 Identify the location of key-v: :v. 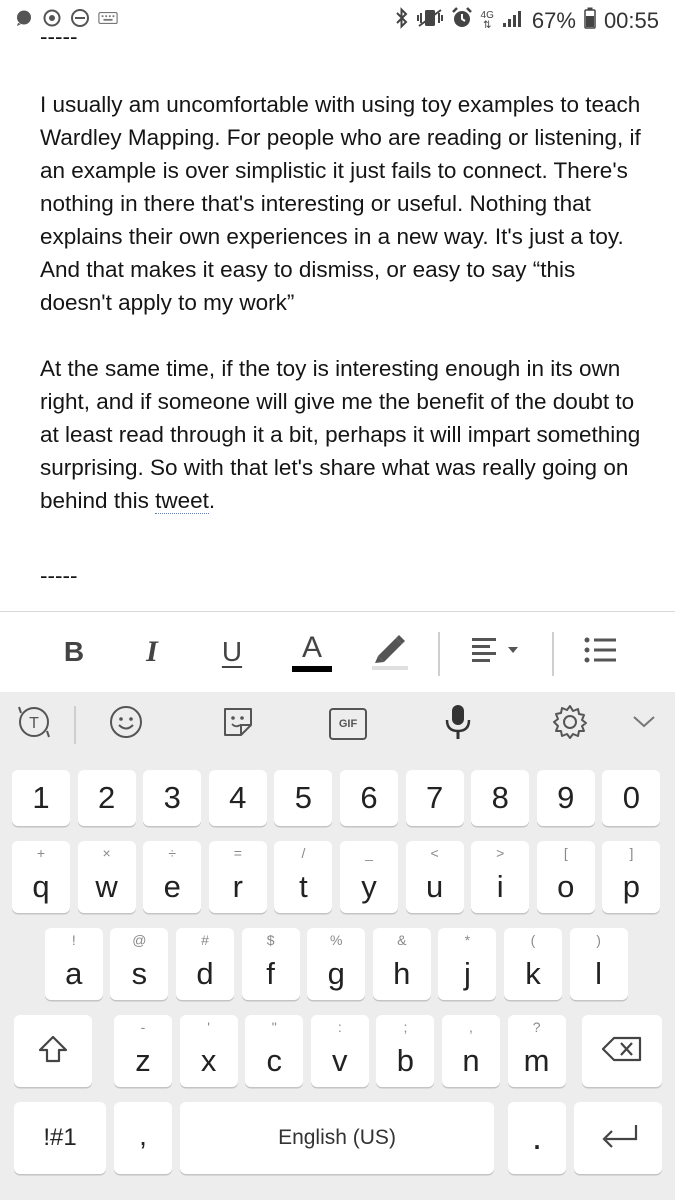
(339, 1051).